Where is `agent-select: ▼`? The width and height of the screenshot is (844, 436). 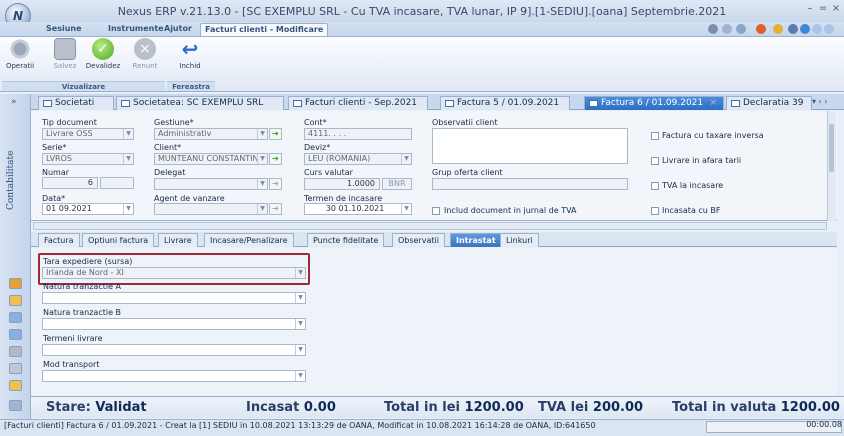
agent-select: ▼ is located at coordinates (211, 209).